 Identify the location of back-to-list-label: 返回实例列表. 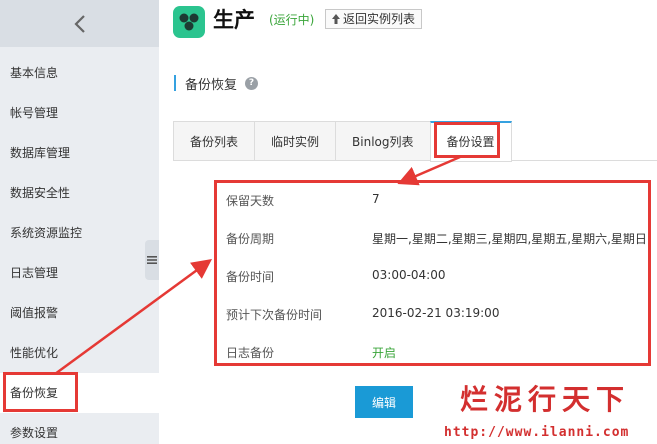
(379, 19).